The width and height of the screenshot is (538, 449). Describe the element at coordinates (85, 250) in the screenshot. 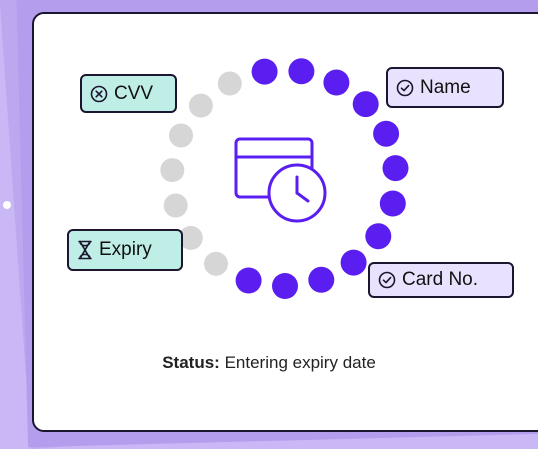

I see `hourglass-icon` at that location.